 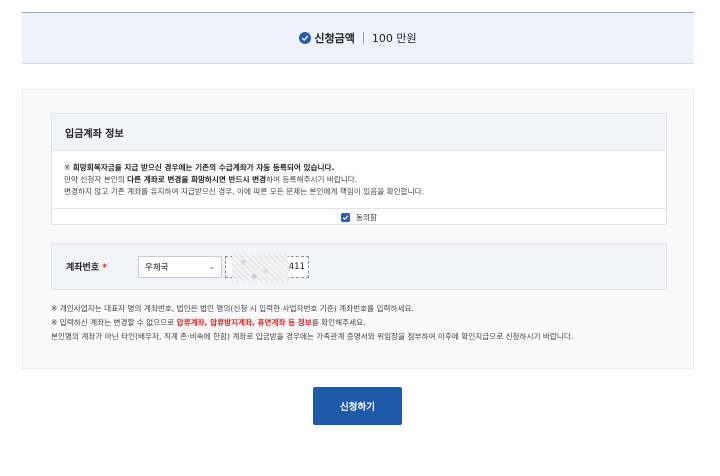 I want to click on redaction-blur, so click(x=260, y=267).